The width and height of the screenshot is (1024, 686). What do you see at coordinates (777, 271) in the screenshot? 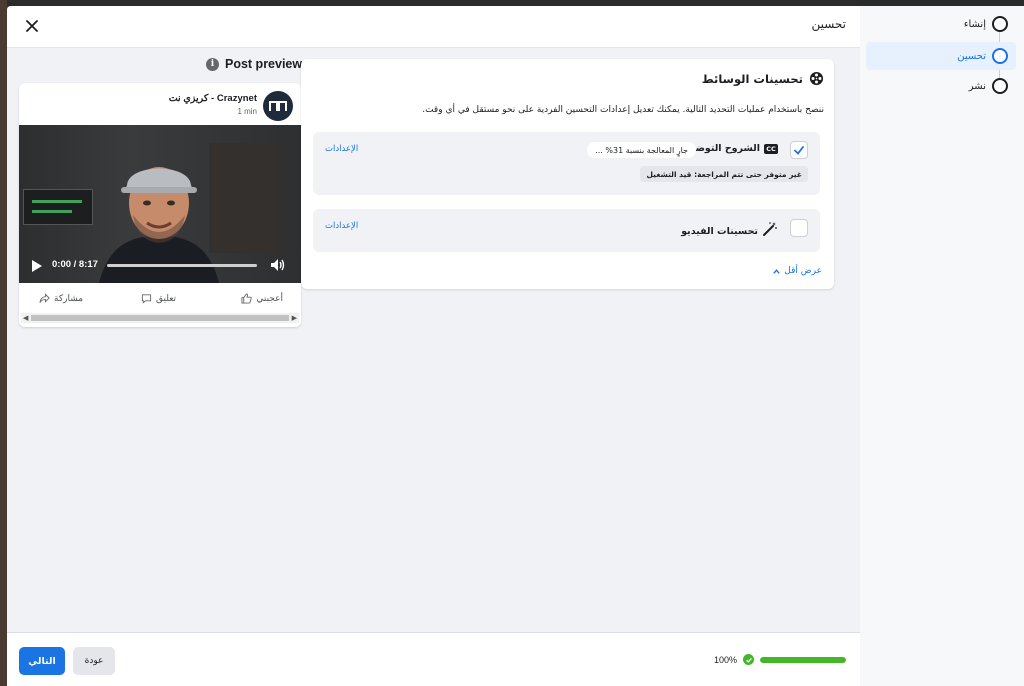
I see `chevron-up-icon` at bounding box center [777, 271].